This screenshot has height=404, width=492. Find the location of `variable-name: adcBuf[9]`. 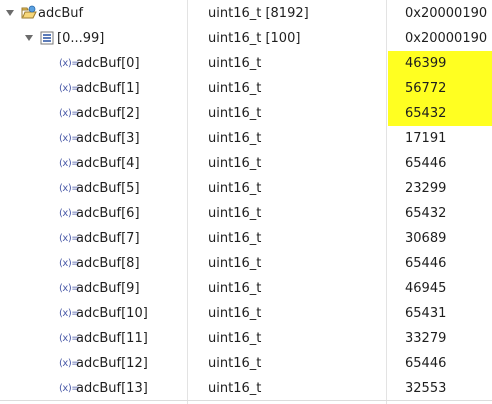

variable-name: adcBuf[9] is located at coordinates (108, 288).